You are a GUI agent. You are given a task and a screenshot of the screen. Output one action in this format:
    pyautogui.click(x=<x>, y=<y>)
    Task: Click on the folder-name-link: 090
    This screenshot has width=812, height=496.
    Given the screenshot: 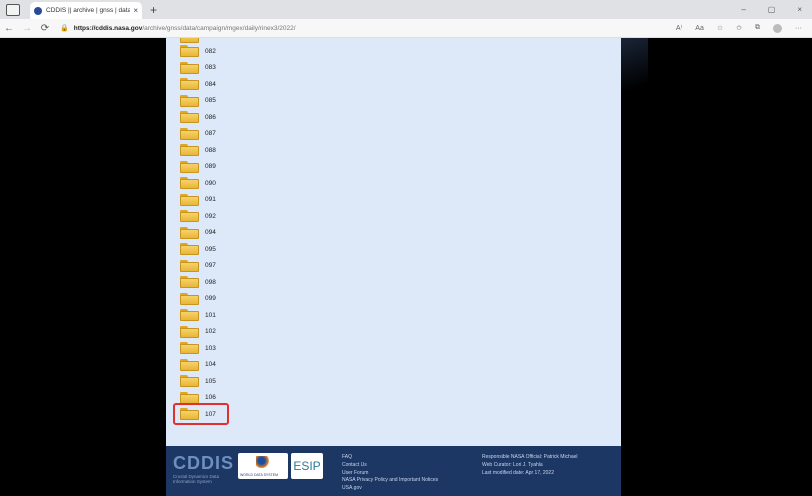 What is the action you would take?
    pyautogui.click(x=210, y=183)
    